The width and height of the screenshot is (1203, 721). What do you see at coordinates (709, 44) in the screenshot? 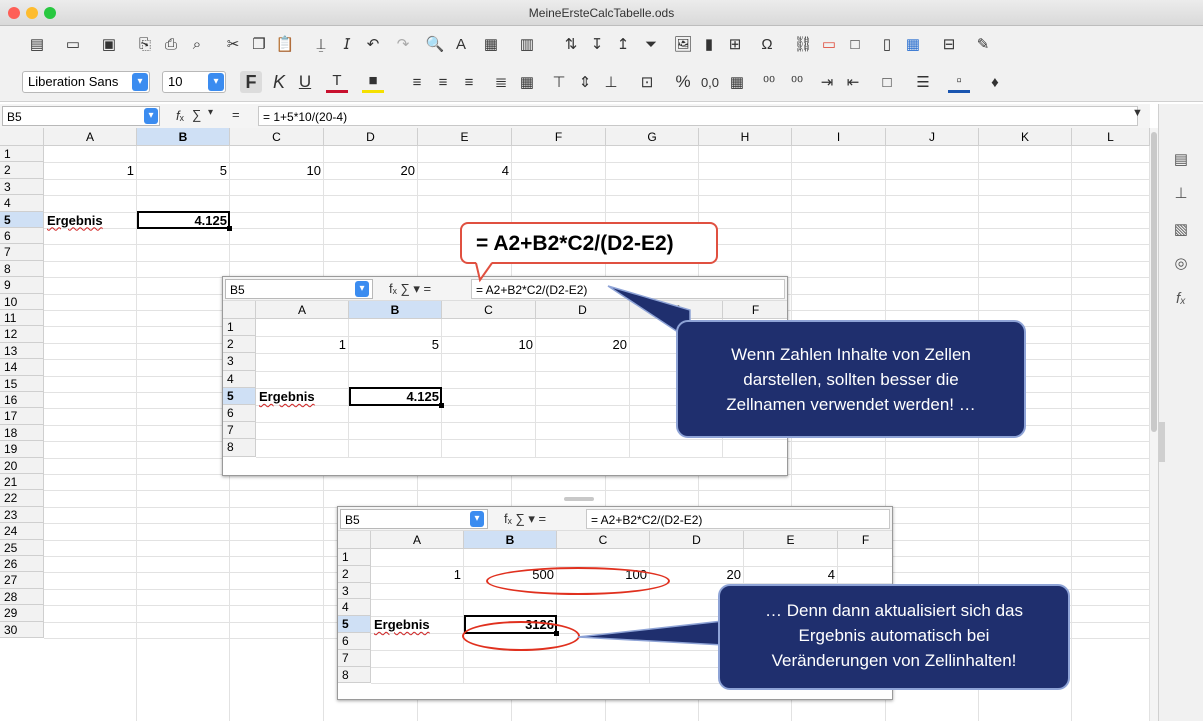
I see `insert-chart-icon: ▮` at bounding box center [709, 44].